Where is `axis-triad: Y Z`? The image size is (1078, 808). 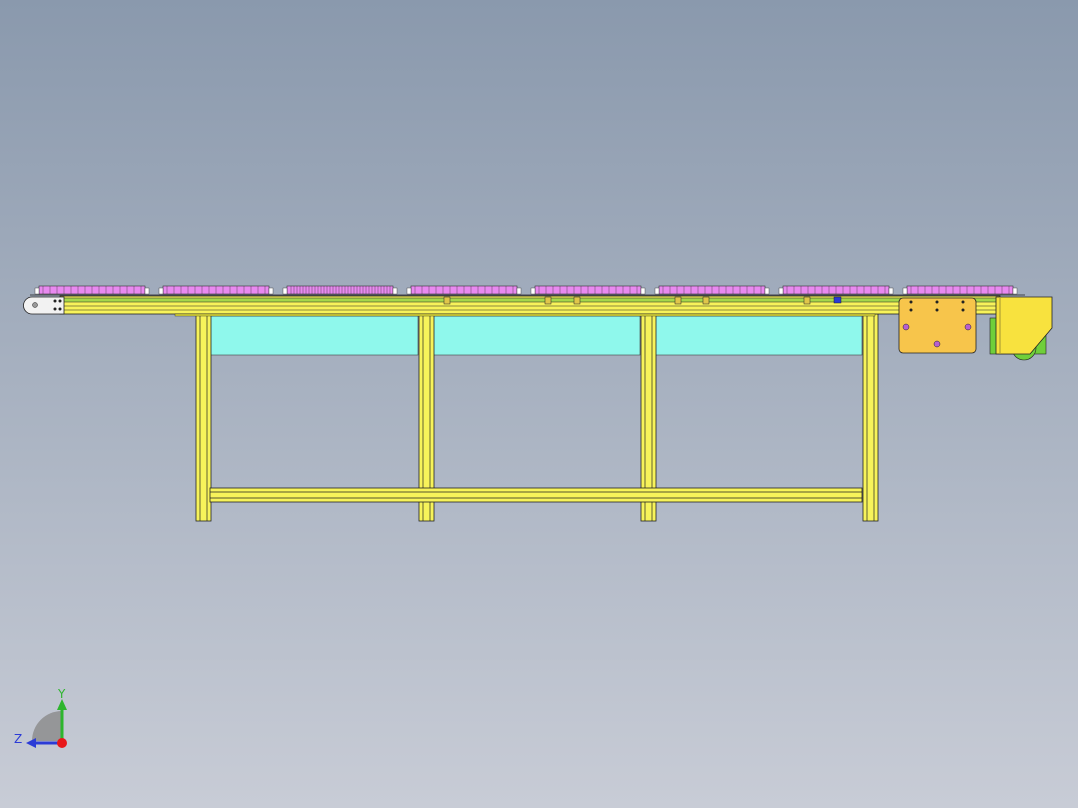
axis-triad: Y Z is located at coordinates (40, 717).